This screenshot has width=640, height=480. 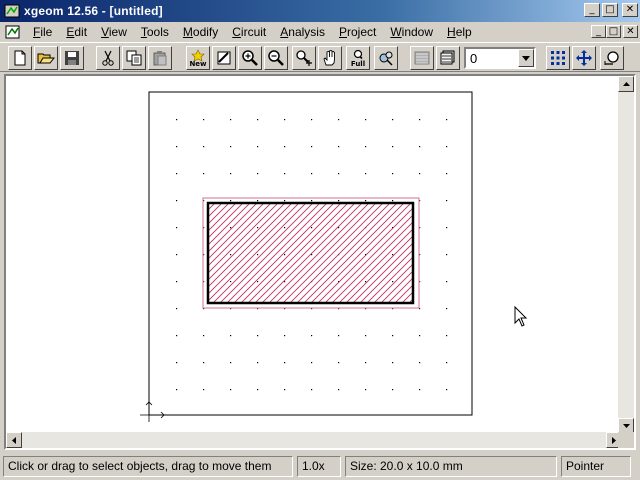 I want to click on new-file-icon, so click(x=20, y=58).